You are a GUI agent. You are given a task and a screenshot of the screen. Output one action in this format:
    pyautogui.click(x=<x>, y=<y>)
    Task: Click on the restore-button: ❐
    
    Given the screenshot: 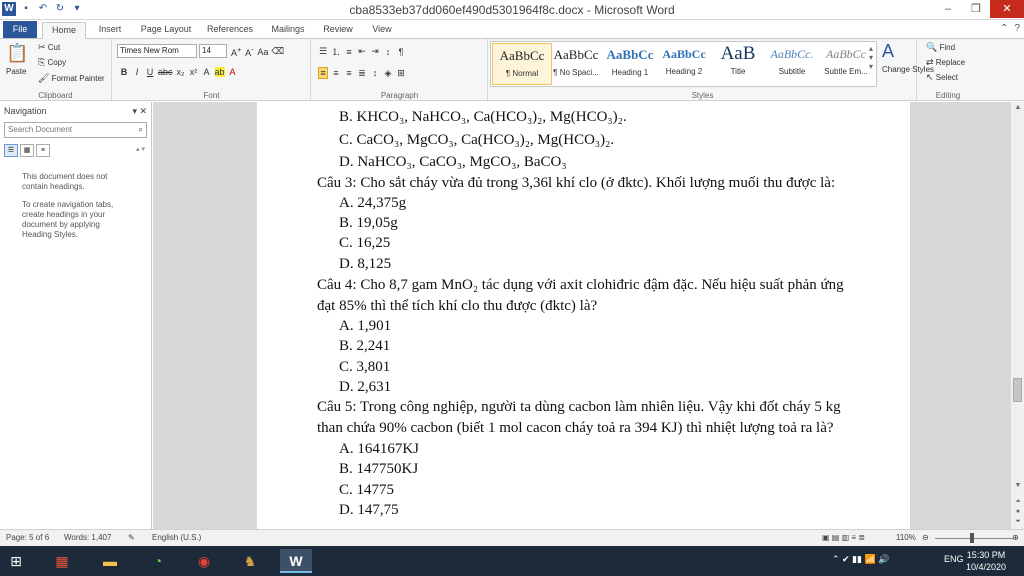 What is the action you would take?
    pyautogui.click(x=976, y=9)
    